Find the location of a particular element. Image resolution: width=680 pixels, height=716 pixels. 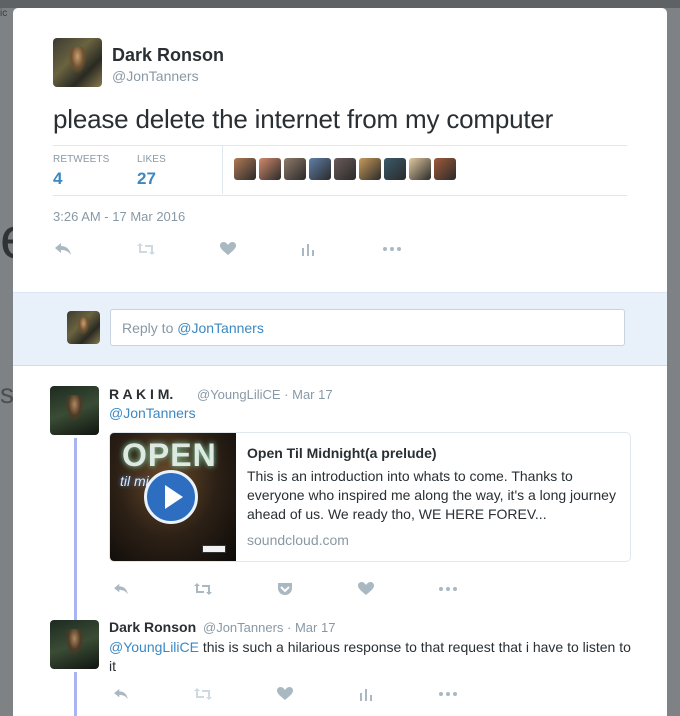

analytics-icon is located at coordinates (308, 249).